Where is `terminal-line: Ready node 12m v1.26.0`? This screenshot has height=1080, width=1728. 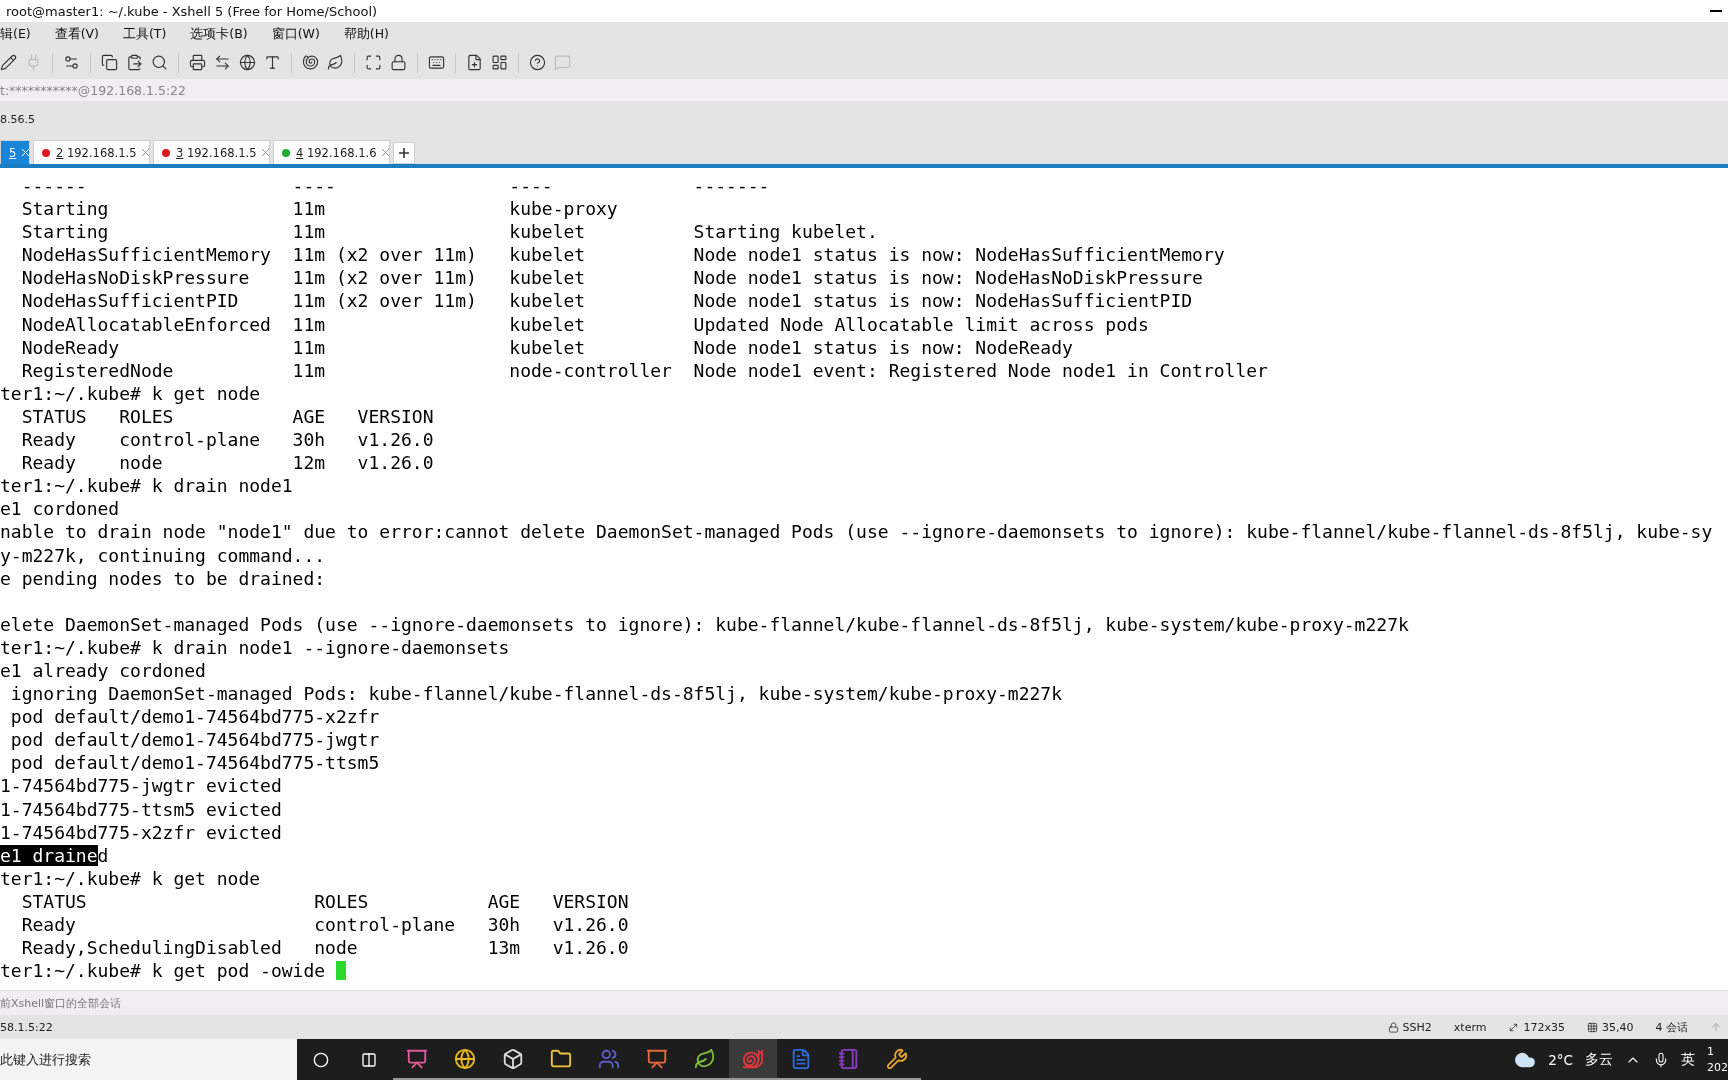 terminal-line: Ready node 12m v1.26.0 is located at coordinates (227, 463).